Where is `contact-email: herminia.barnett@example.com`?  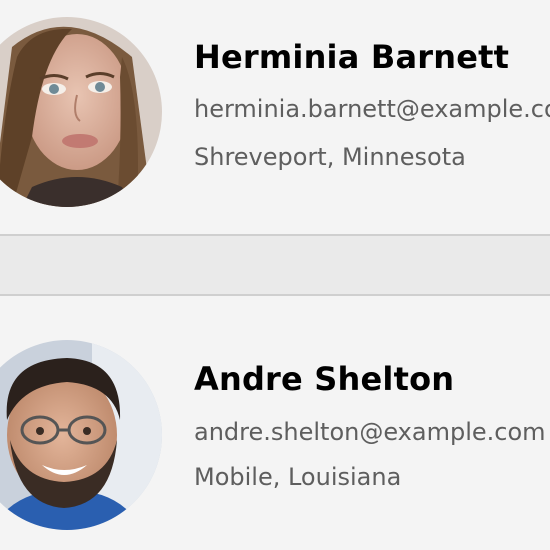 contact-email: herminia.barnett@example.com is located at coordinates (372, 109).